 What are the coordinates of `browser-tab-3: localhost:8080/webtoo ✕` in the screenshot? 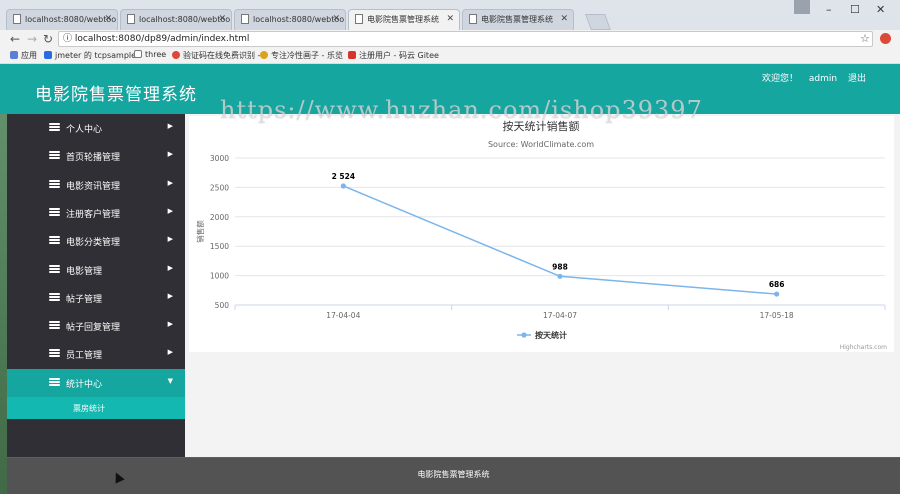 It's located at (290, 19).